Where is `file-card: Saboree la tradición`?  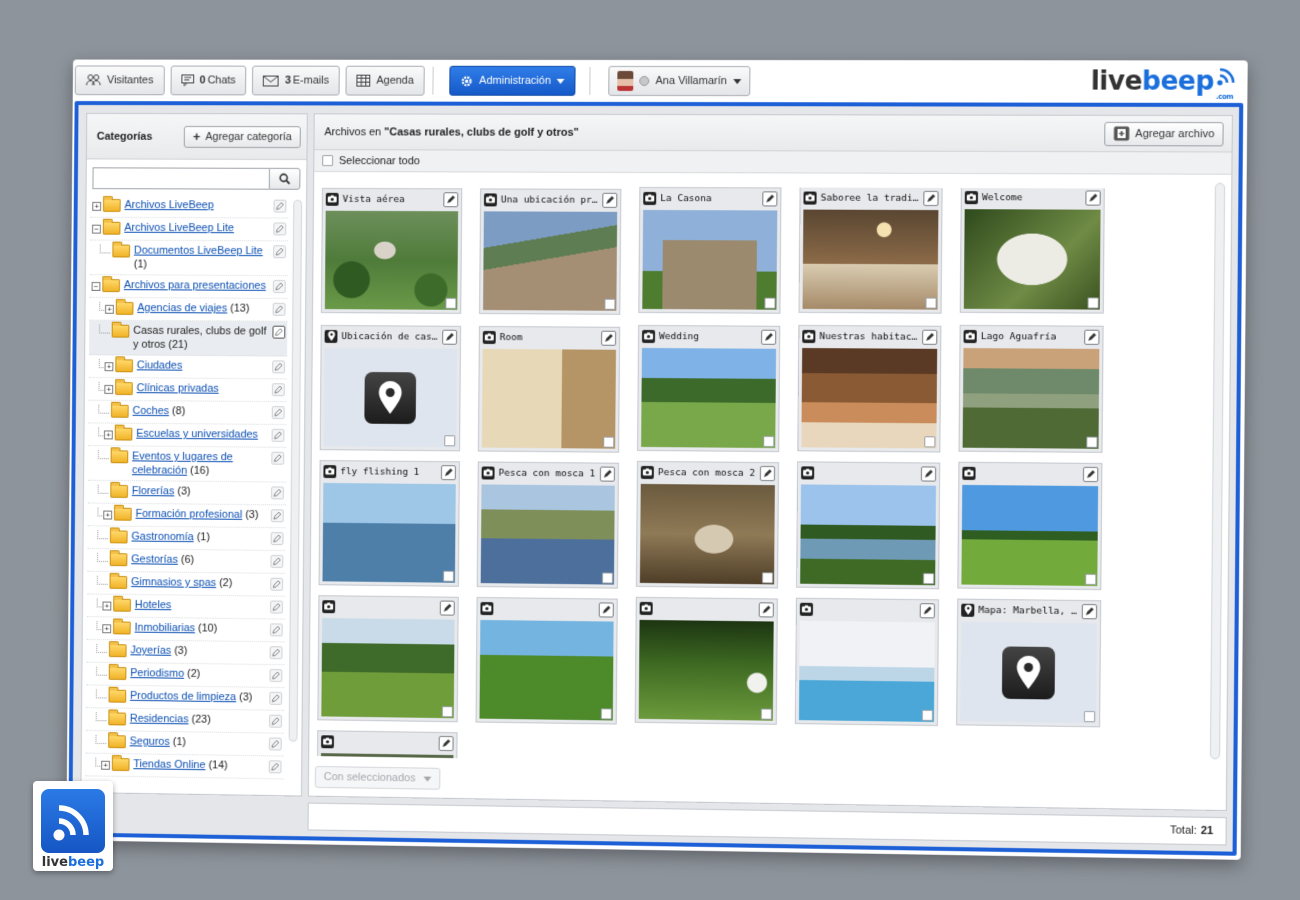 file-card: Saboree la tradición is located at coordinates (870, 250).